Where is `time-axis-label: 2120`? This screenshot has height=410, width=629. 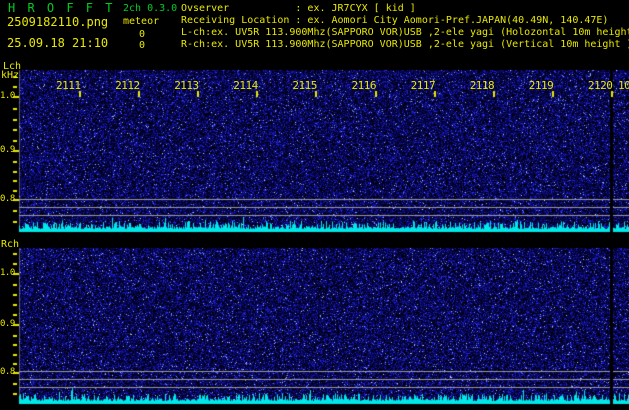
time-axis-label: 2120 is located at coordinates (600, 85).